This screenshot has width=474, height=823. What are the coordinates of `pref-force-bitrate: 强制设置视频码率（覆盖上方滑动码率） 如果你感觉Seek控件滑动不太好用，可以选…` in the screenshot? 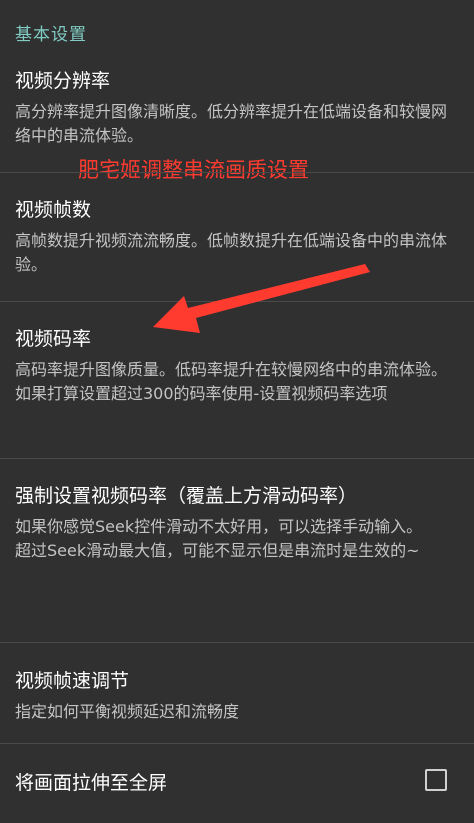 It's located at (237, 523).